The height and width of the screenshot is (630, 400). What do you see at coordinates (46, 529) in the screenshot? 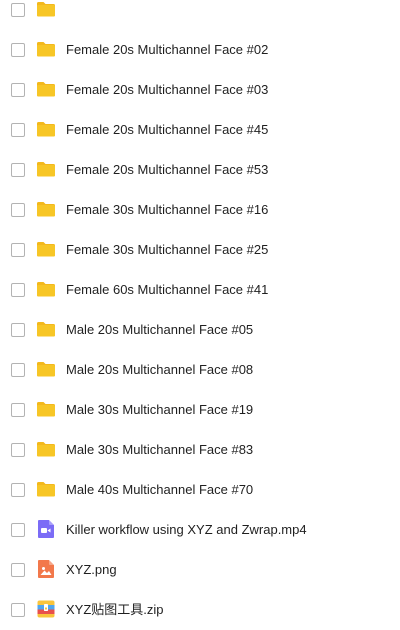
I see `video-file-icon` at bounding box center [46, 529].